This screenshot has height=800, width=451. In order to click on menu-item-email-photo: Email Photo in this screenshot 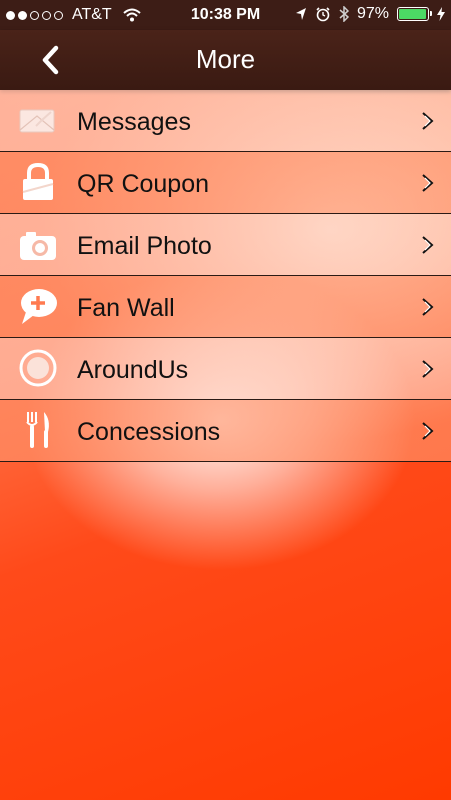, I will do `click(225, 245)`.